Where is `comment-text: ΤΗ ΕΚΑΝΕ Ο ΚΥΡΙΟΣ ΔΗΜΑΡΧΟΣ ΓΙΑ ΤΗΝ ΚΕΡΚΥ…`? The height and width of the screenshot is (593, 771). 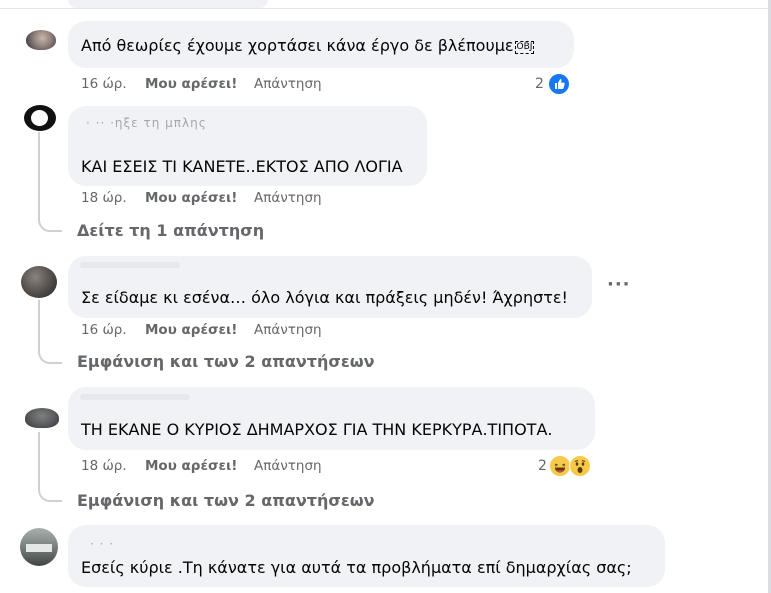
comment-text: ΤΗ ΕΚΑΝΕ Ο ΚΥΡΙΟΣ ΔΗΜΑΡΧΟΣ ΓΙΑ ΤΗΝ ΚΕΡΚΥ… is located at coordinates (317, 429).